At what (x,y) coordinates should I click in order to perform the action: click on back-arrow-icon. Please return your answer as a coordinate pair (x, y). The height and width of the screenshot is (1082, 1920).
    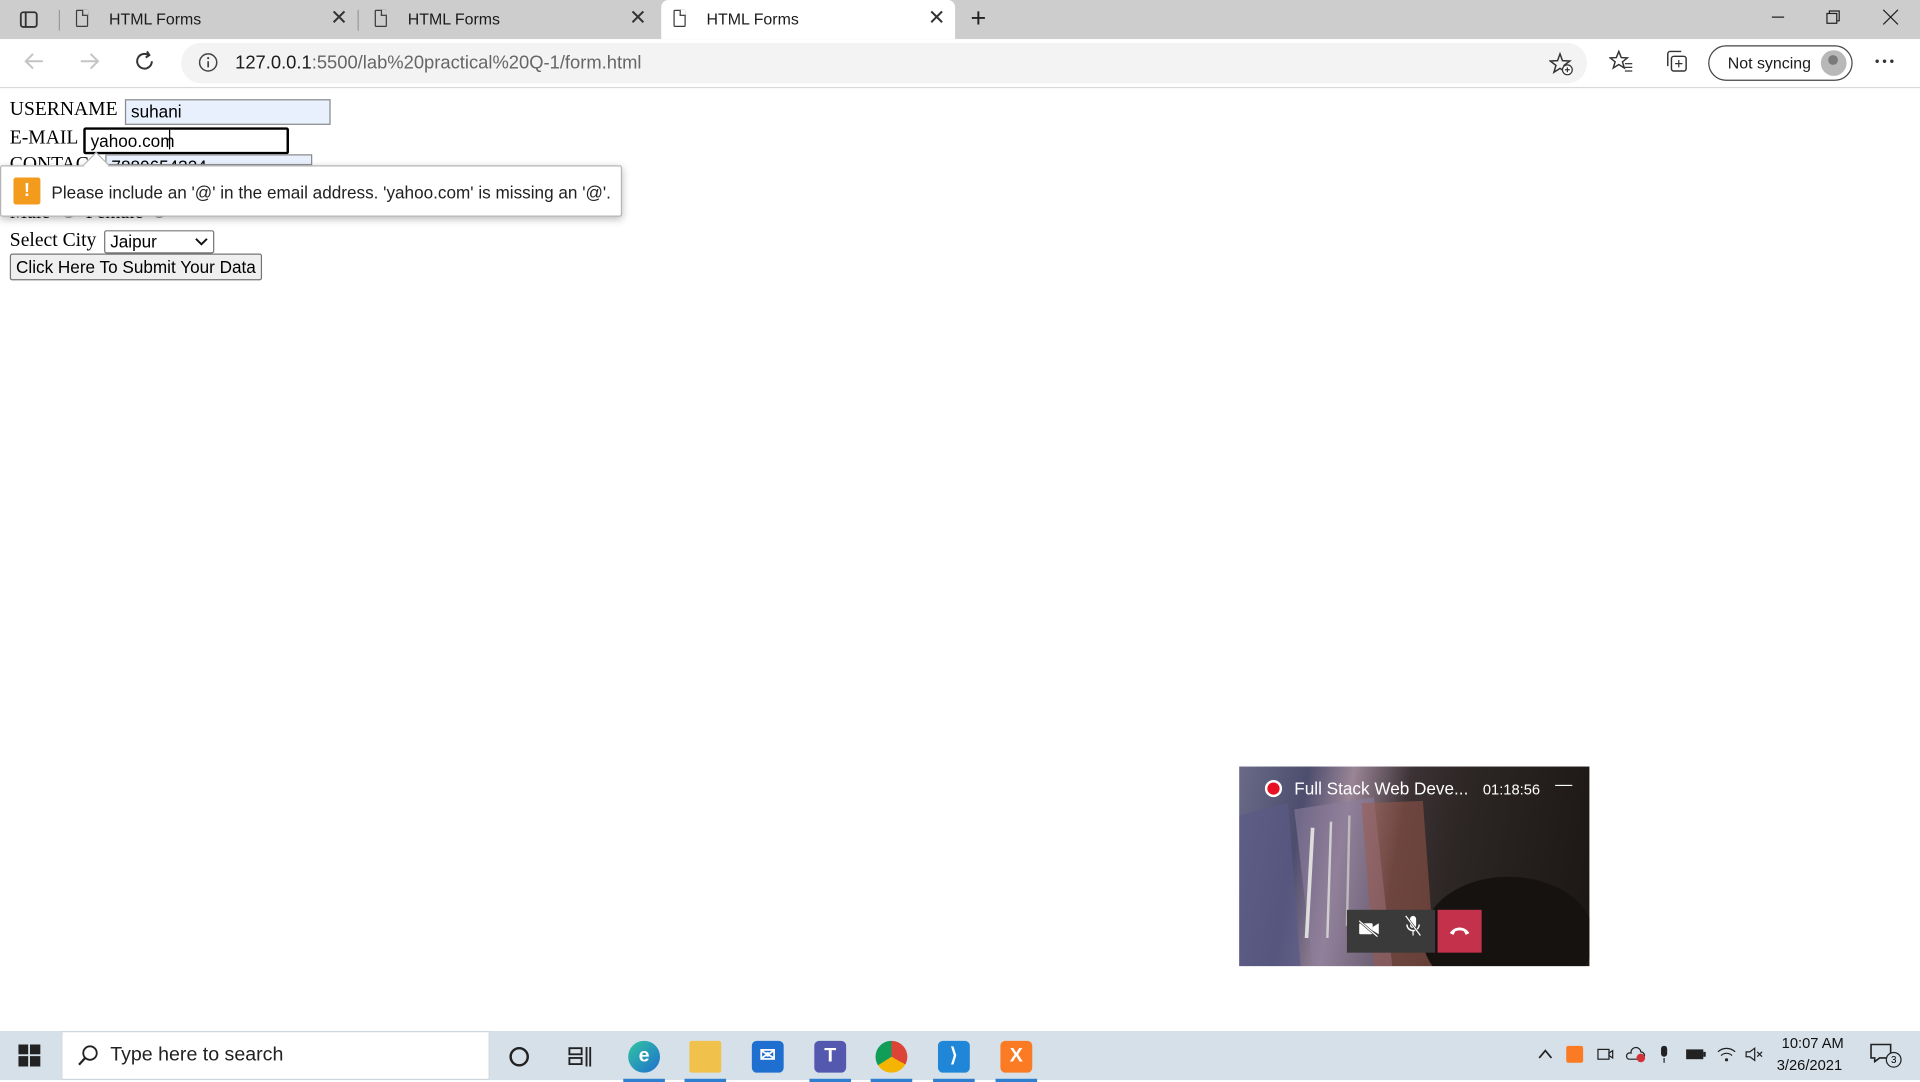
    Looking at the image, I should click on (34, 63).